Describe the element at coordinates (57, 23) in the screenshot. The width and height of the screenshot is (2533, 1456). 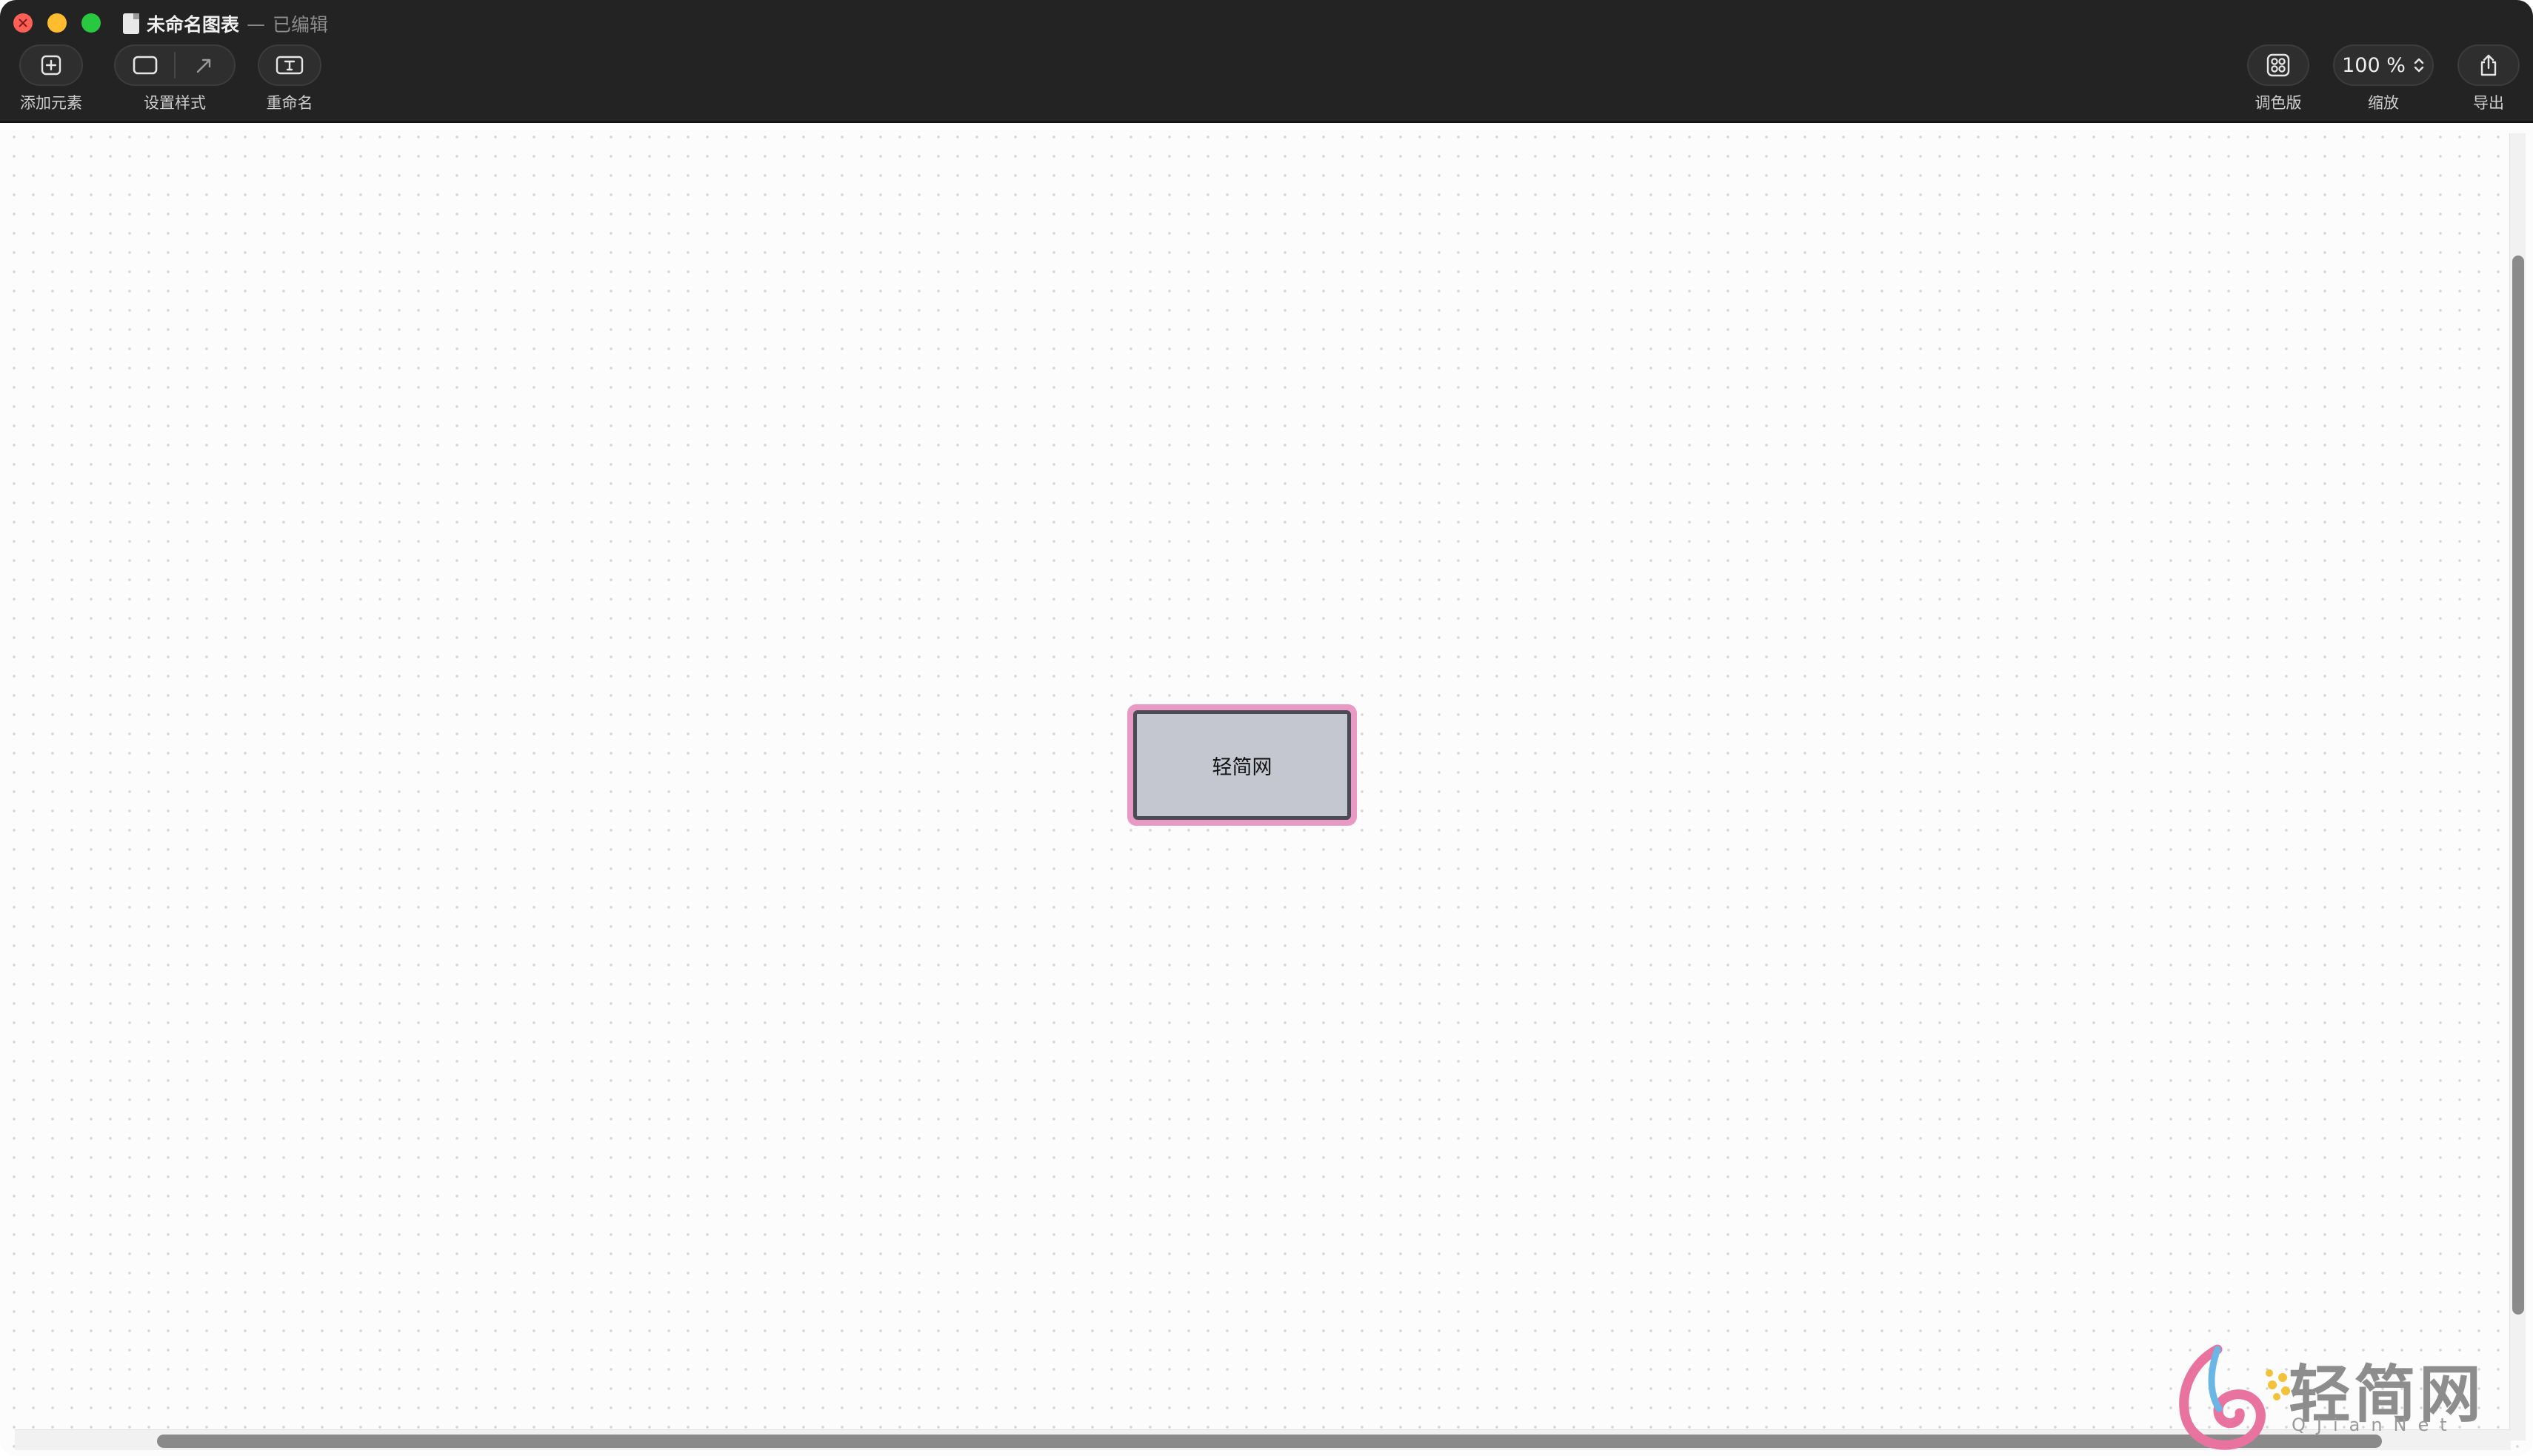
I see `minimize-window-button` at that location.